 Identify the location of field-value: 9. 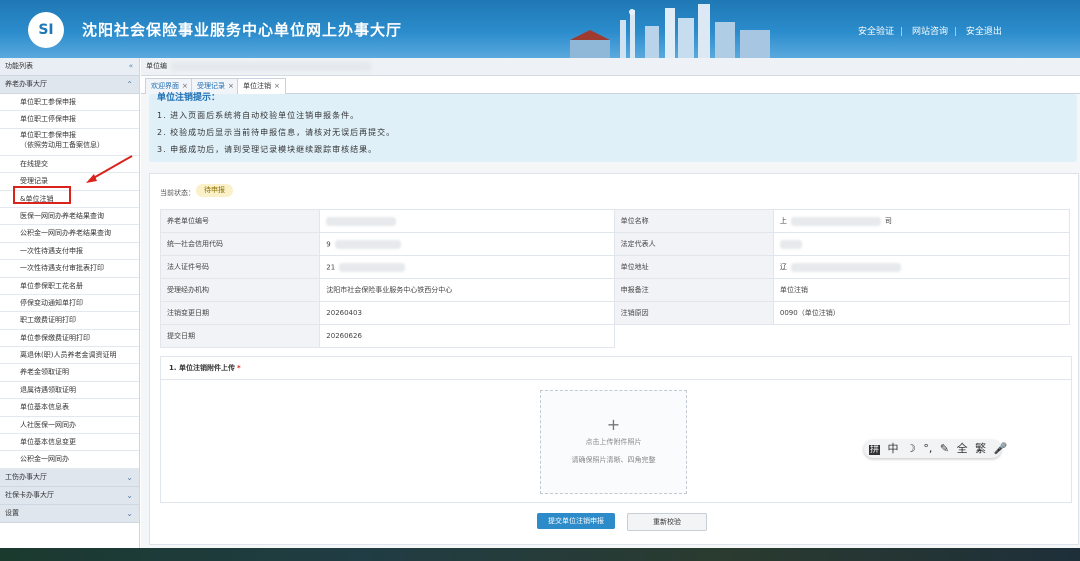
(467, 244).